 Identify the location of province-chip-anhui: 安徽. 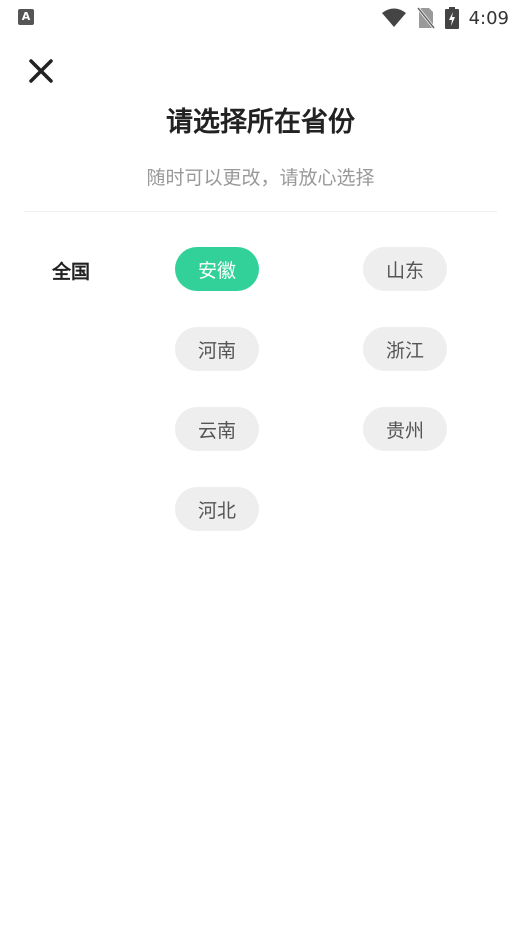
(217, 269).